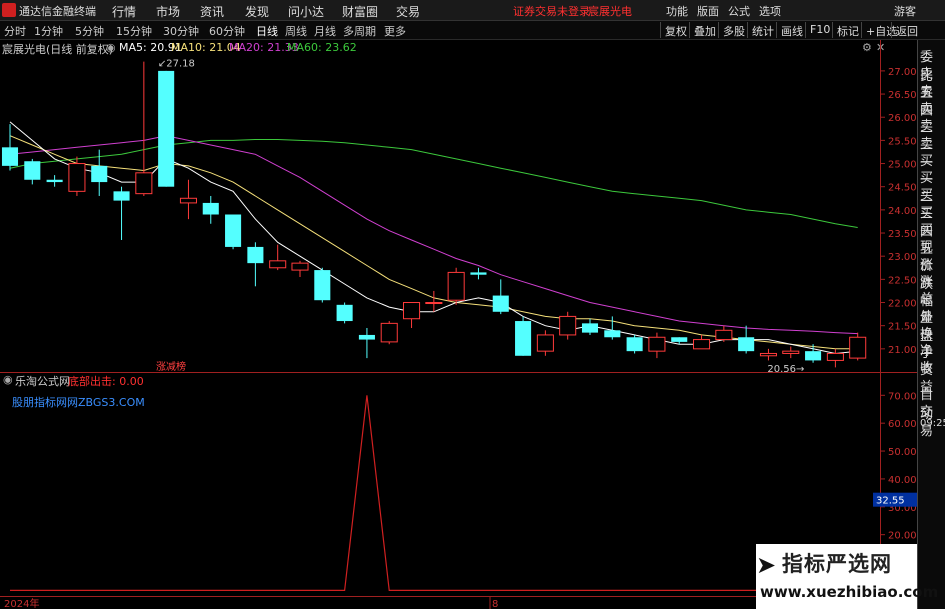  I want to click on low-price-label: 20.56→, so click(785, 369).